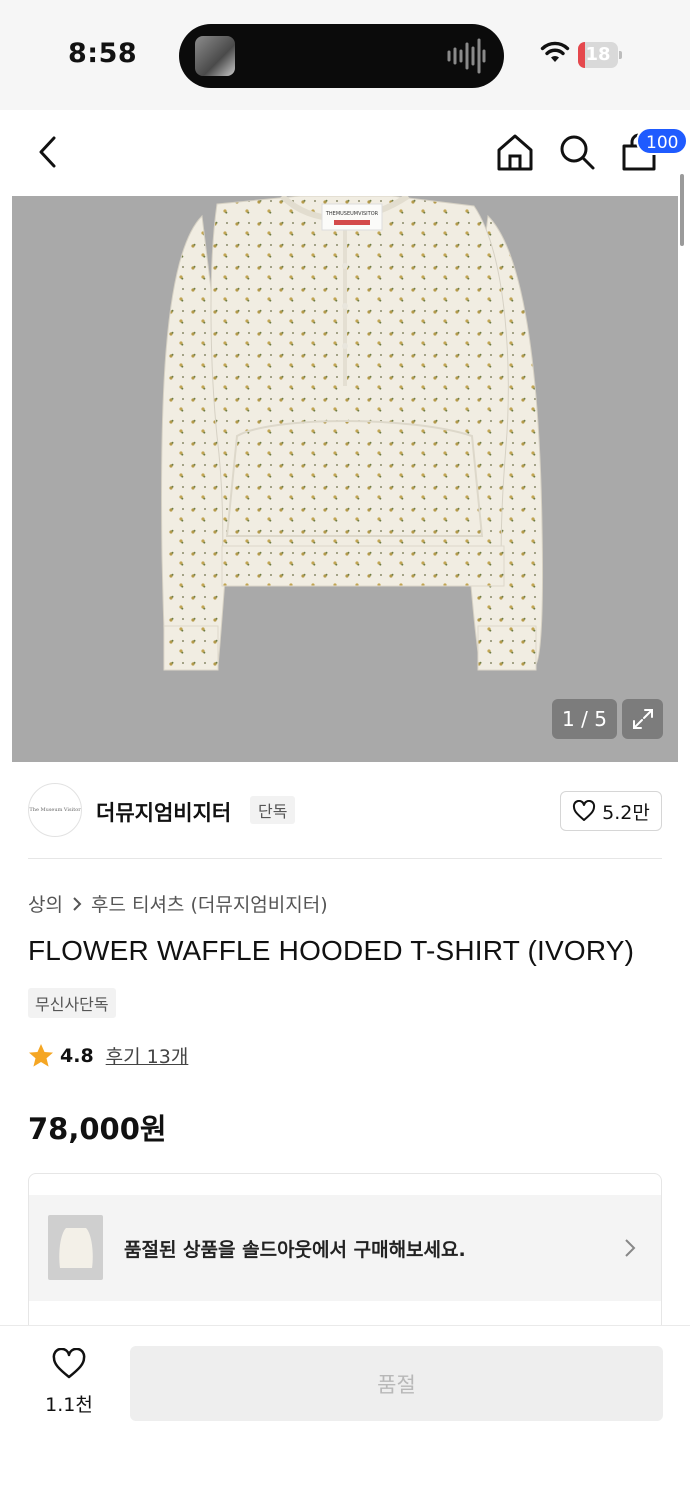 The width and height of the screenshot is (690, 1500). I want to click on reviews-link: 후기 13개, so click(147, 1055).